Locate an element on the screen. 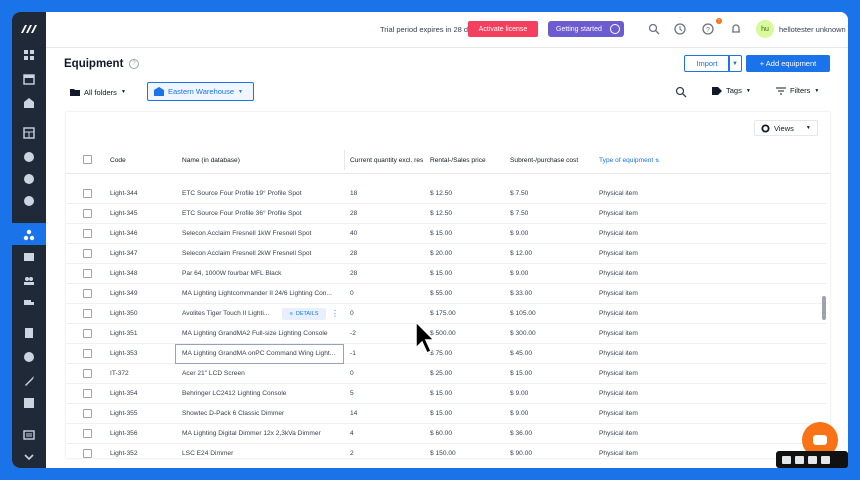 Image resolution: width=860 pixels, height=480 pixels. search-icon is located at coordinates (654, 29).